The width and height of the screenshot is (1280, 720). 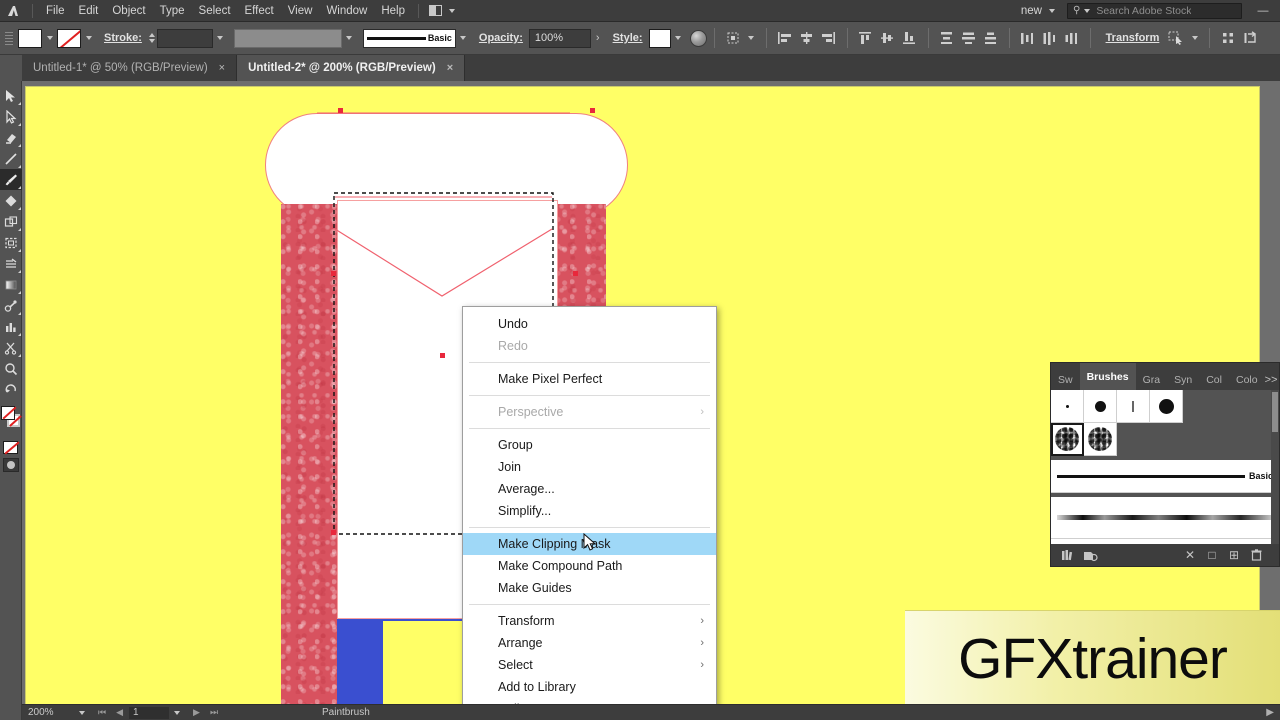 I want to click on first-page-icon: ⏮, so click(x=102, y=712).